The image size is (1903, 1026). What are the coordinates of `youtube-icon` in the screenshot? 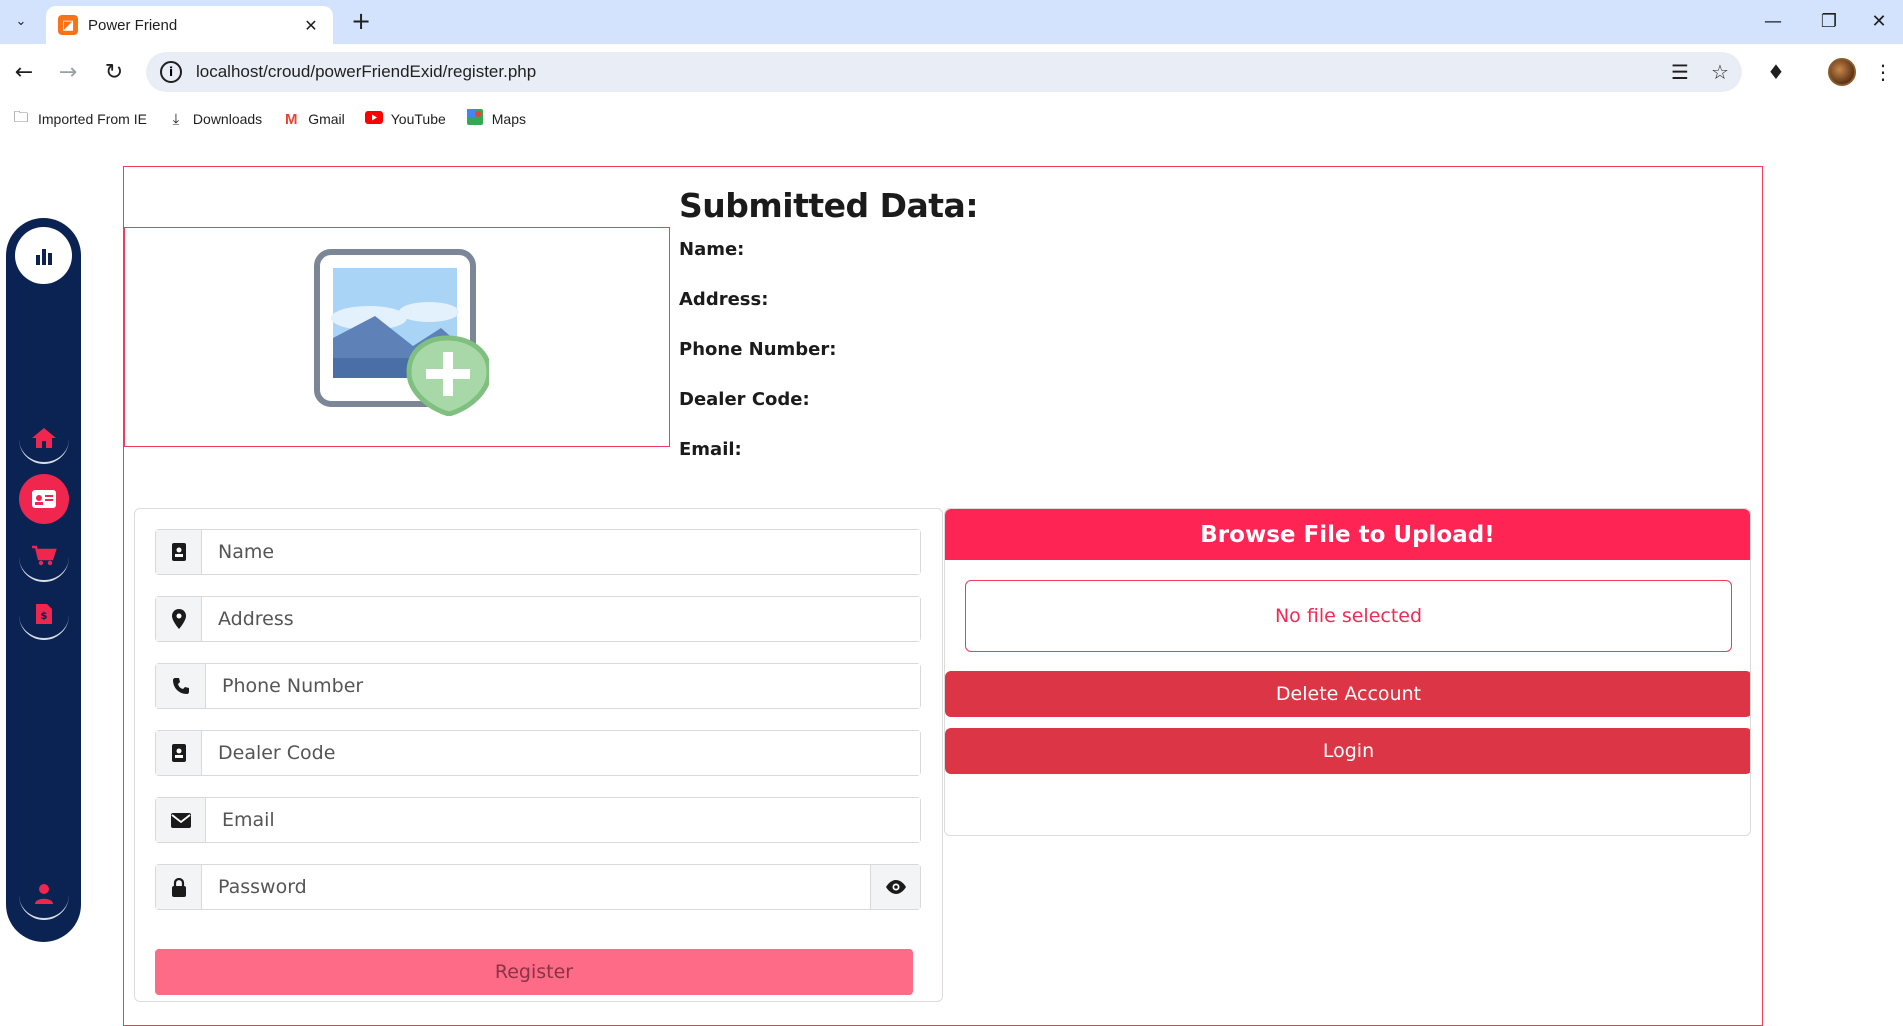 It's located at (373, 119).